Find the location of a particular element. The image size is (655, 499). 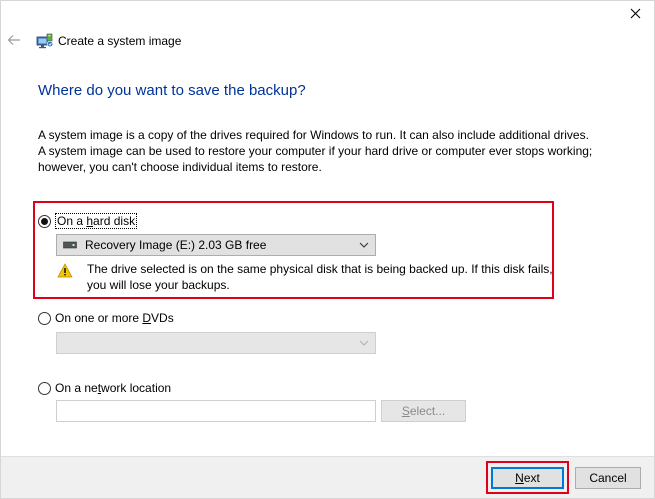

close-icon is located at coordinates (635, 13).